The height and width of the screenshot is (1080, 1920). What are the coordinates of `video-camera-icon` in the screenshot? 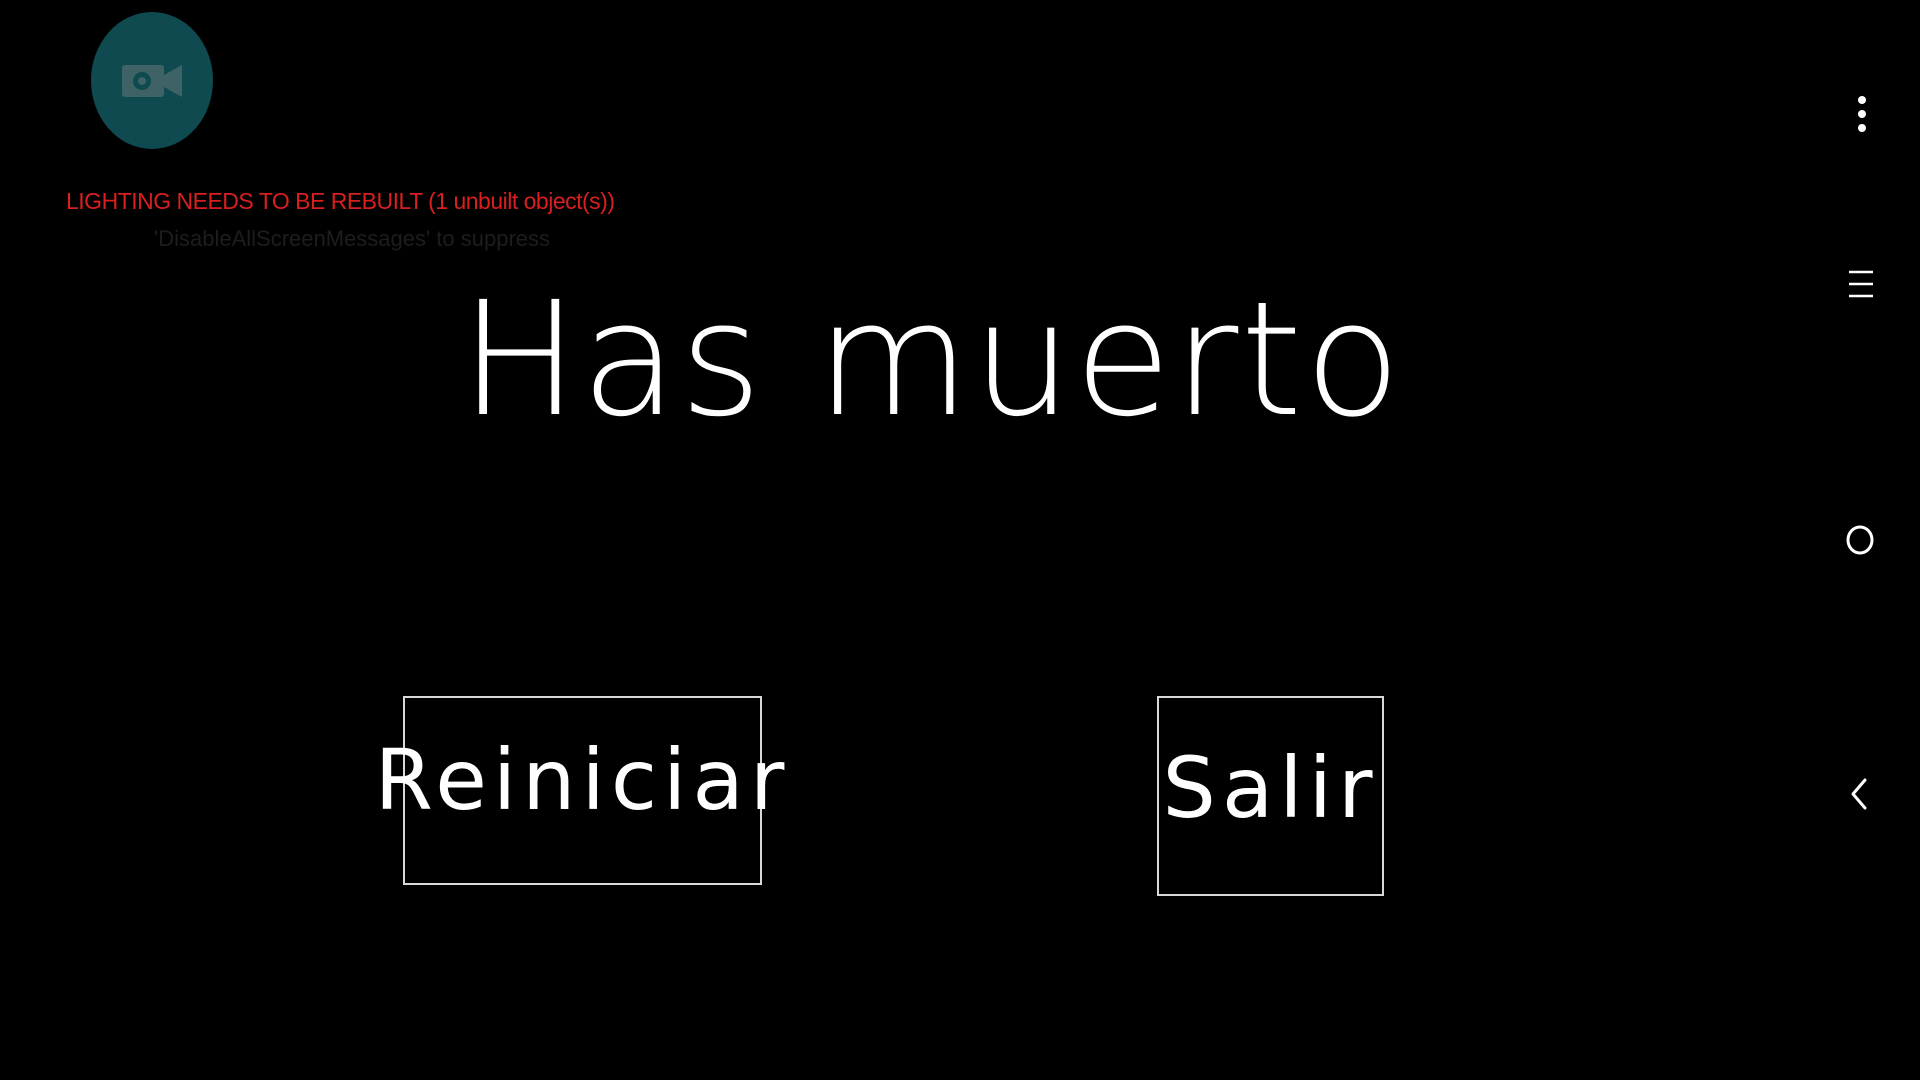 It's located at (152, 81).